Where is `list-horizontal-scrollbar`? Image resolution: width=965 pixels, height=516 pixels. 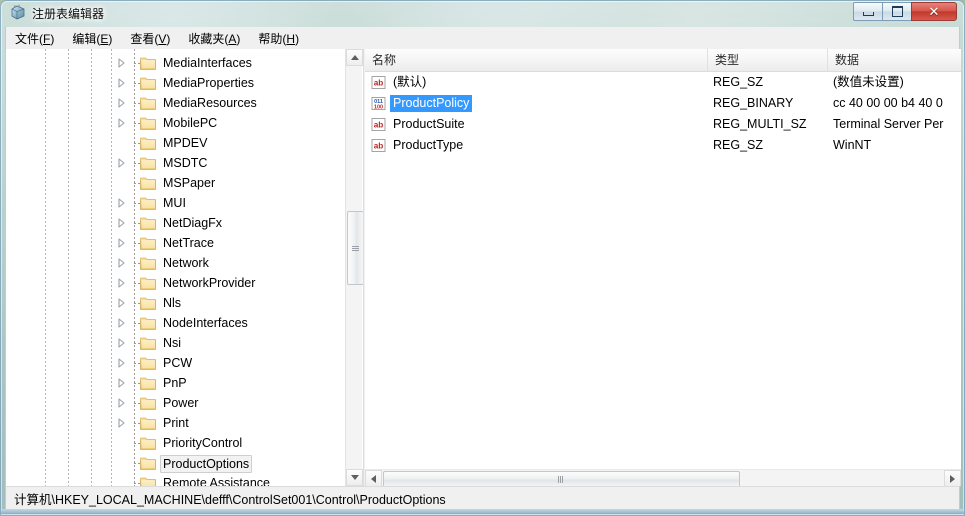 list-horizontal-scrollbar is located at coordinates (663, 477).